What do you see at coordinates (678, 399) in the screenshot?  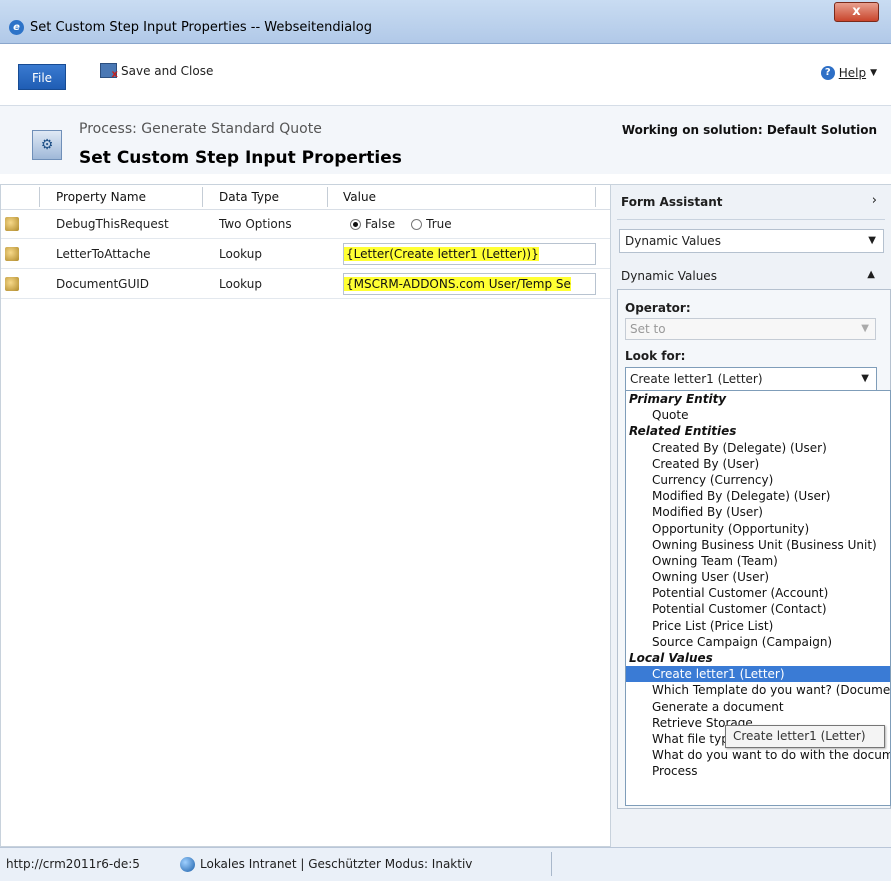 I see `list-group-header: Primary Entity` at bounding box center [678, 399].